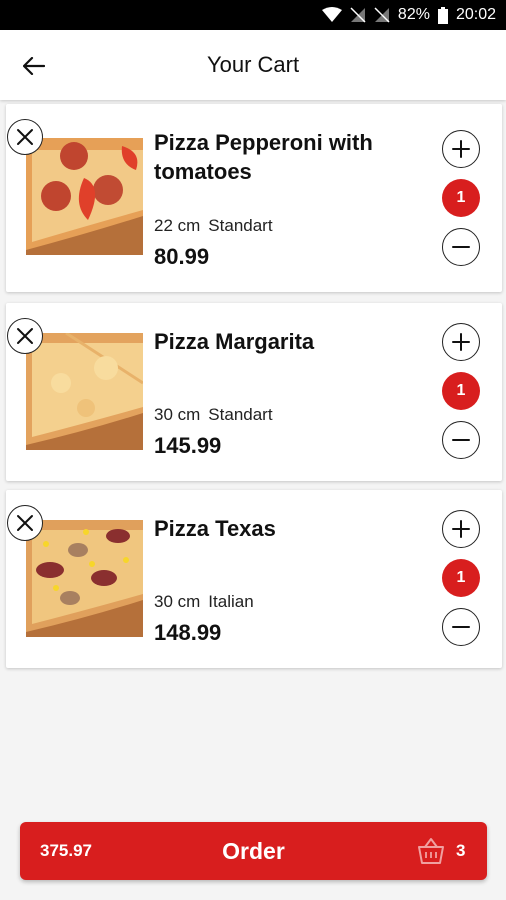  I want to click on item-name: Pizza Texas, so click(215, 528).